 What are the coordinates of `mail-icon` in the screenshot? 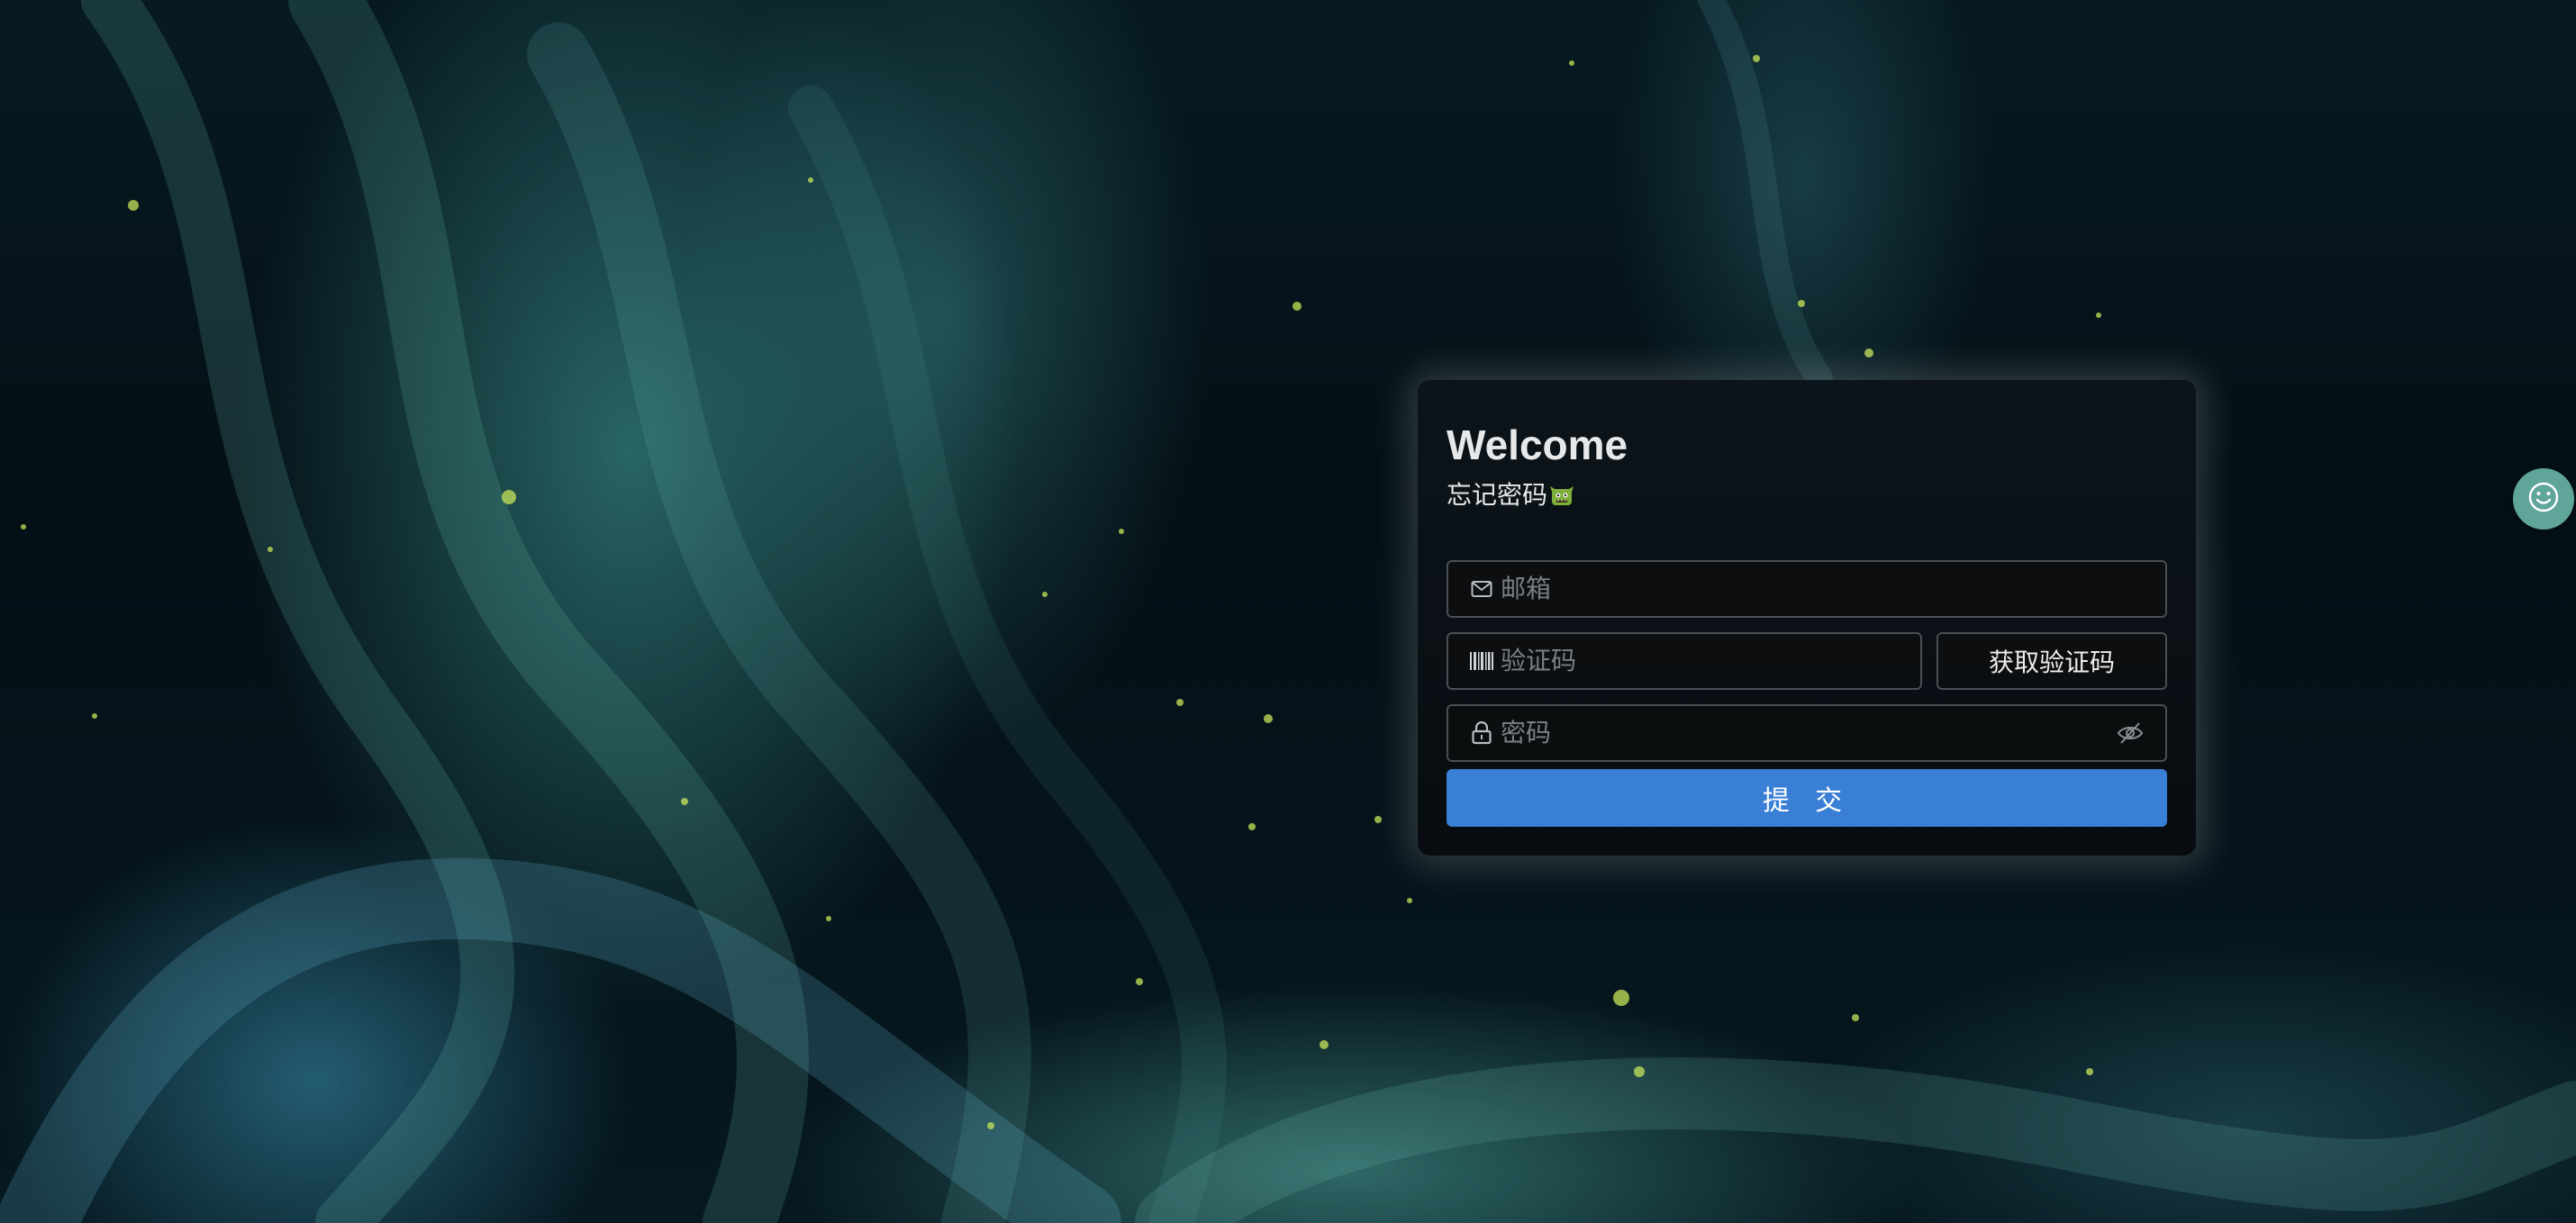 It's located at (1481, 588).